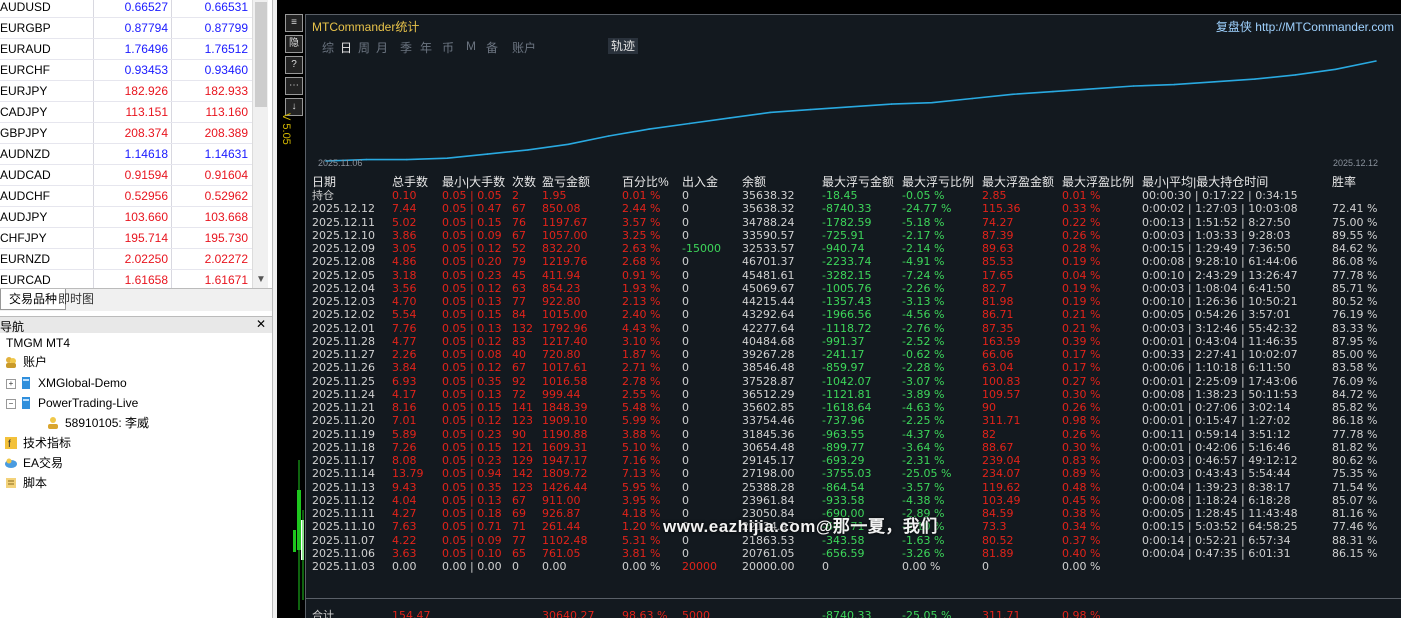 The image size is (1401, 618). What do you see at coordinates (126, 28) in the screenshot?
I see `quote-row: EURGBP 0.87794 0.87799` at bounding box center [126, 28].